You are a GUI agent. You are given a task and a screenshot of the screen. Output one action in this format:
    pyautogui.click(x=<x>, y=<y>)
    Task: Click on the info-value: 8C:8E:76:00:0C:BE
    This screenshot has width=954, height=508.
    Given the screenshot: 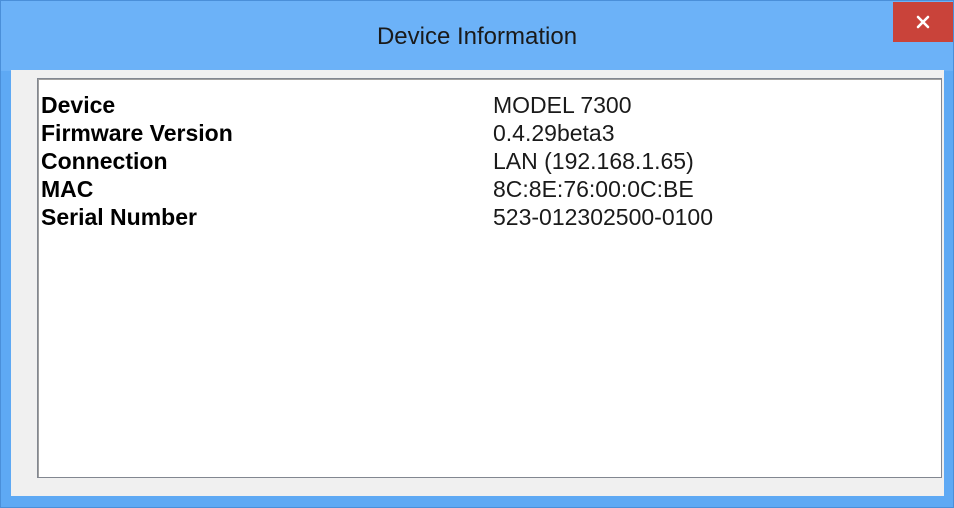 What is the action you would take?
    pyautogui.click(x=593, y=189)
    